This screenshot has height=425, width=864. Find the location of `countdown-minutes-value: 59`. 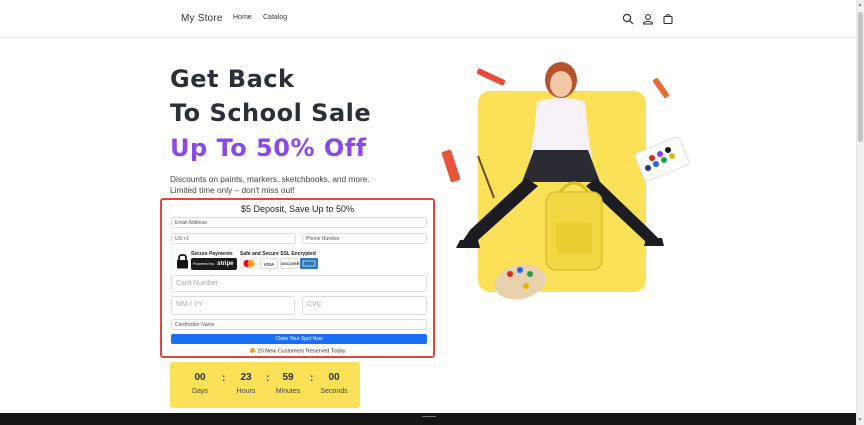

countdown-minutes-value: 59 is located at coordinates (288, 377).